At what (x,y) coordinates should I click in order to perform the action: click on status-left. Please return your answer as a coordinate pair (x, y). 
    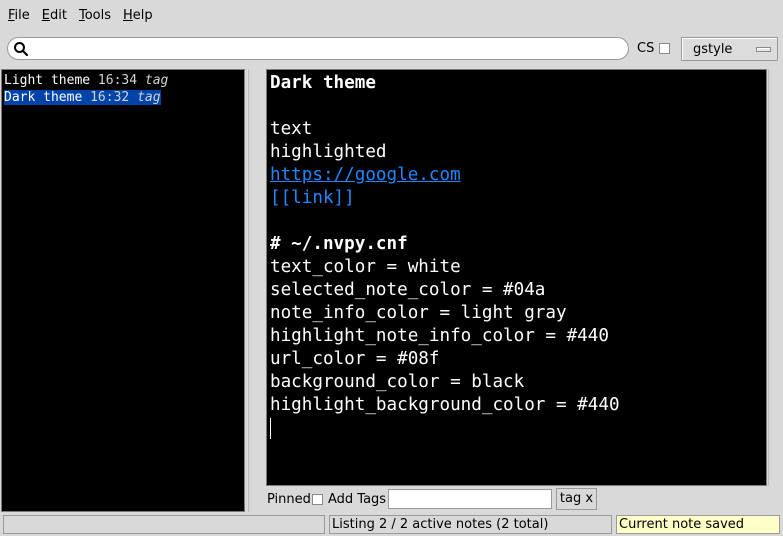
    Looking at the image, I should click on (164, 524).